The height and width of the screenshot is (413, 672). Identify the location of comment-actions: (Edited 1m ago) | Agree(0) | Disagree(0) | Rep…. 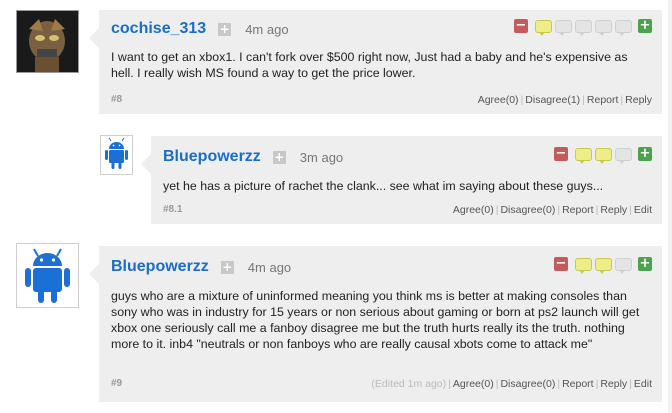
(511, 384).